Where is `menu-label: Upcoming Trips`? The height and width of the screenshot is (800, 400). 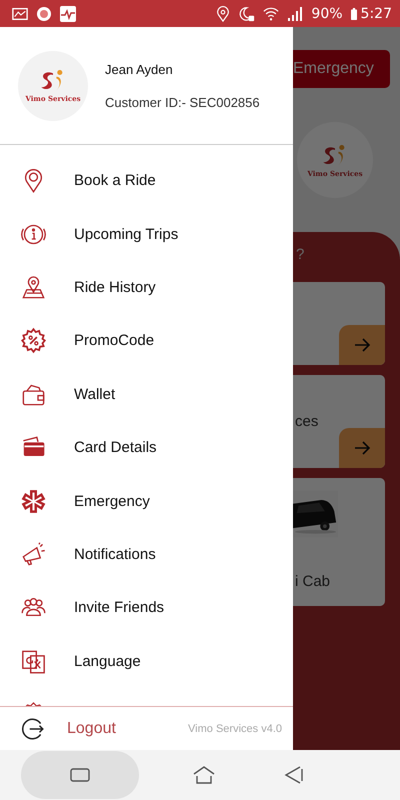 menu-label: Upcoming Trips is located at coordinates (126, 234).